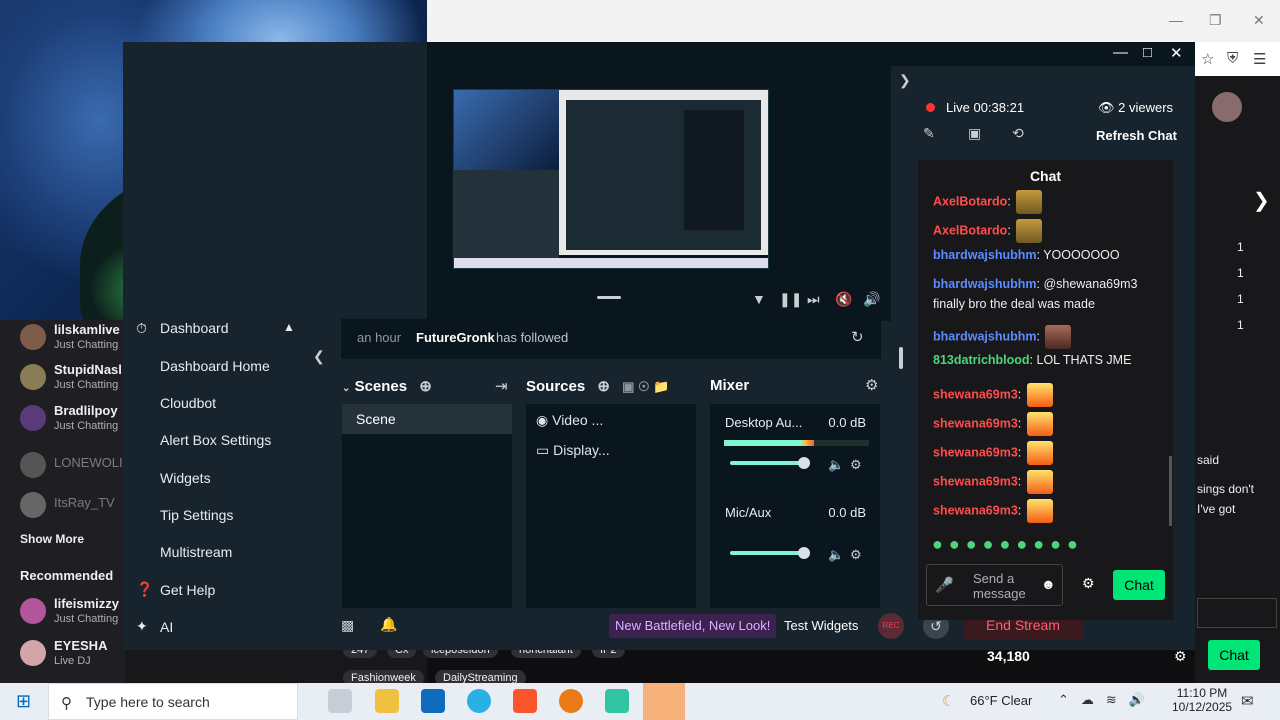 This screenshot has height=720, width=1280. Describe the element at coordinates (1008, 656) in the screenshot. I see `channel-points: 34,180` at that location.